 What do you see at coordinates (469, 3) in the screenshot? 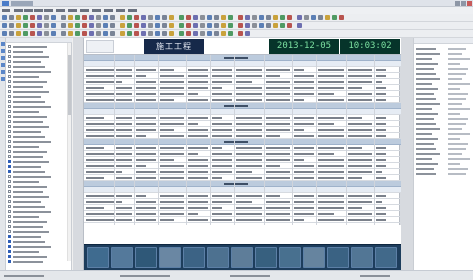
I see `close-button` at bounding box center [469, 3].